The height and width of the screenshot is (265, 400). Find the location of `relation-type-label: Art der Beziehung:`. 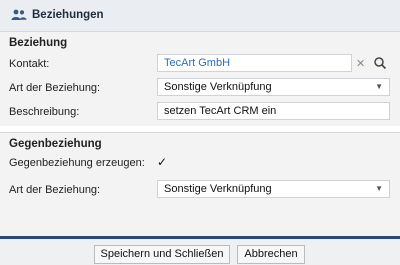

relation-type-label: Art der Beziehung: is located at coordinates (55, 88).